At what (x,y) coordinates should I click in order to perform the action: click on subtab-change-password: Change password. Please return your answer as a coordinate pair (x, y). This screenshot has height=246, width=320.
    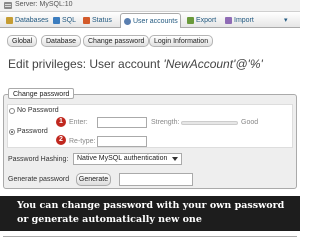
    Looking at the image, I should click on (116, 41).